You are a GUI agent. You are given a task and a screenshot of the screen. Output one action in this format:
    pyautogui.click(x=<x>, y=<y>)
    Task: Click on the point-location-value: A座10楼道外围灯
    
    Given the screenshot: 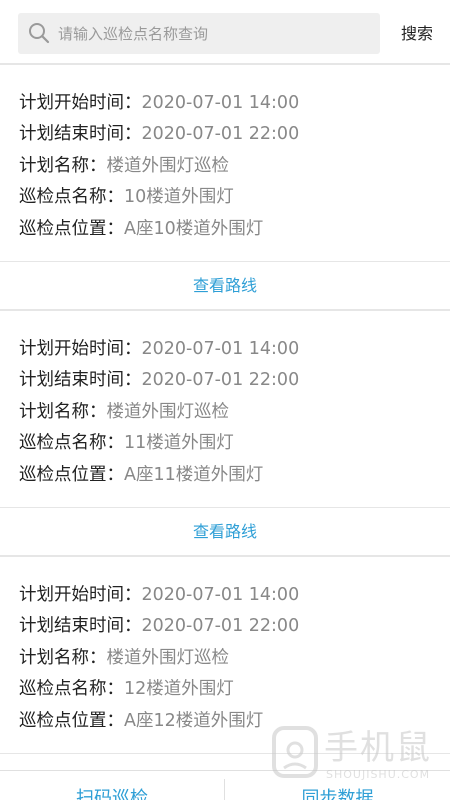 What is the action you would take?
    pyautogui.click(x=194, y=229)
    